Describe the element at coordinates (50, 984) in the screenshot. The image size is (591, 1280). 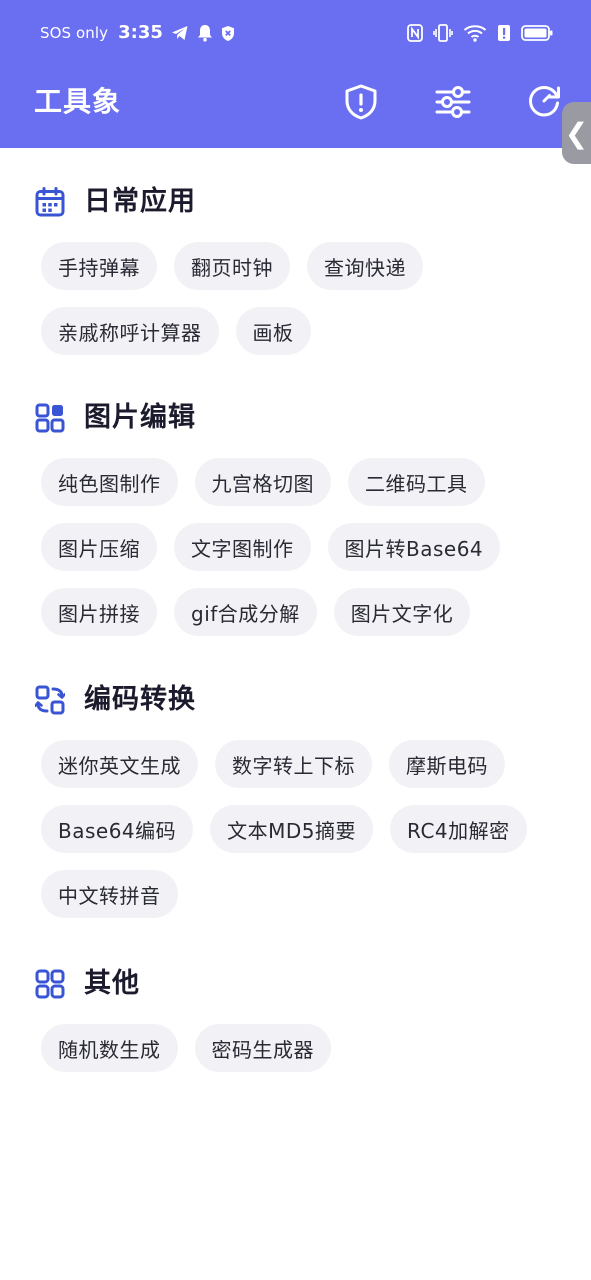
I see `apps-icon` at that location.